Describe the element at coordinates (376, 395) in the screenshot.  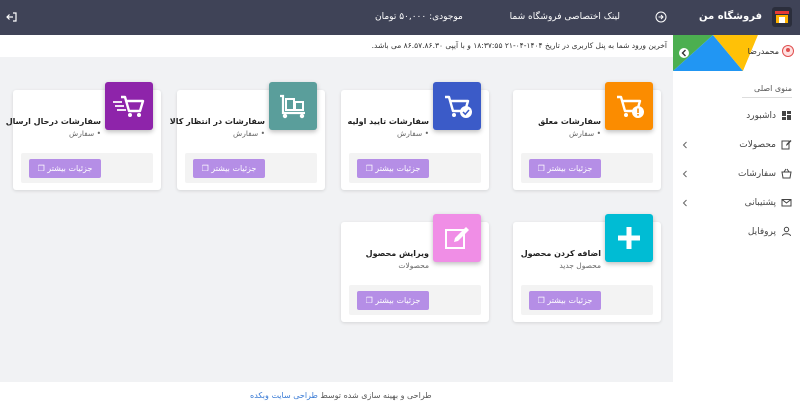
I see `footer-credit: طراحی و بهینه سازی شده توسط` at that location.